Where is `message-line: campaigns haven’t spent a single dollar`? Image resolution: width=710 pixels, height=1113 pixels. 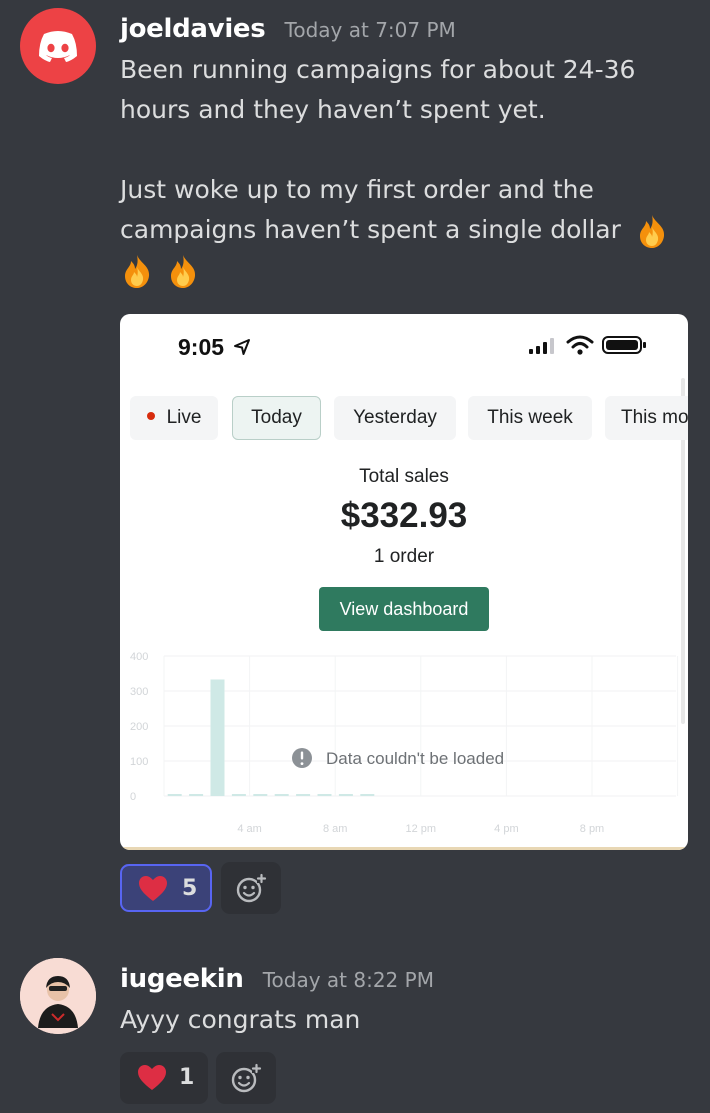
message-line: campaigns haven’t spent a single dollar is located at coordinates (400, 230).